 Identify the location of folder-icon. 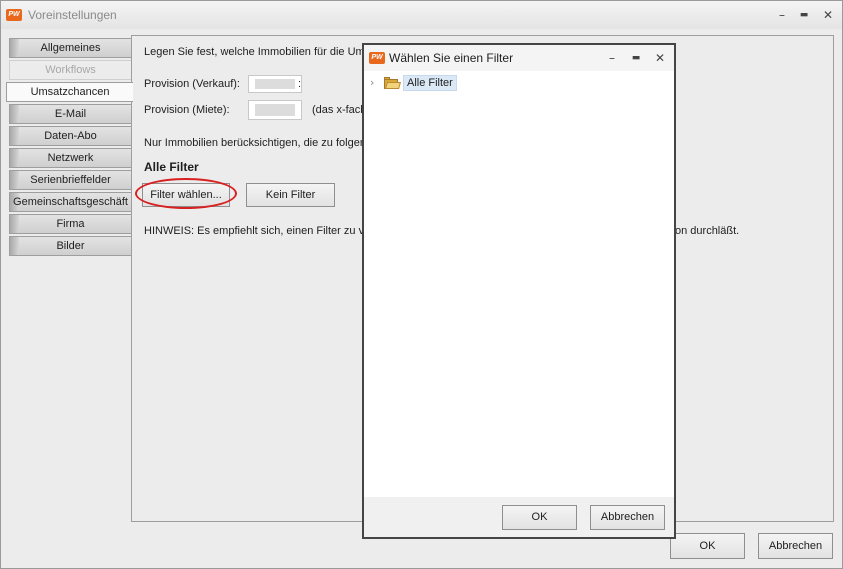
(392, 82).